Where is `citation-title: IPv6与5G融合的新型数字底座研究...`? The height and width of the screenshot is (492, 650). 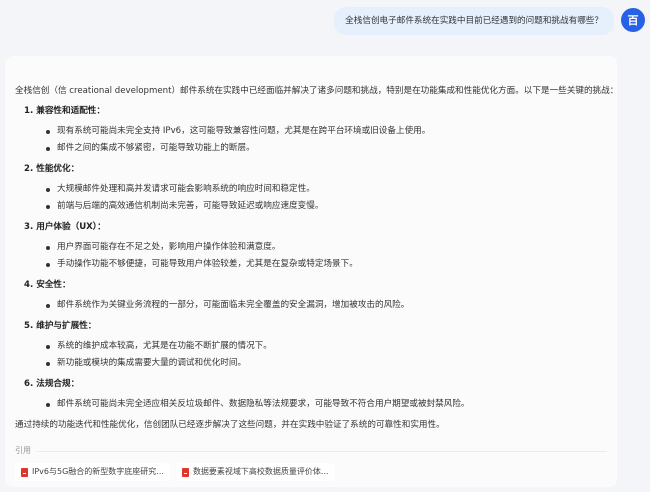
citation-title: IPv6与5G融合的新型数字底座研究... is located at coordinates (98, 471).